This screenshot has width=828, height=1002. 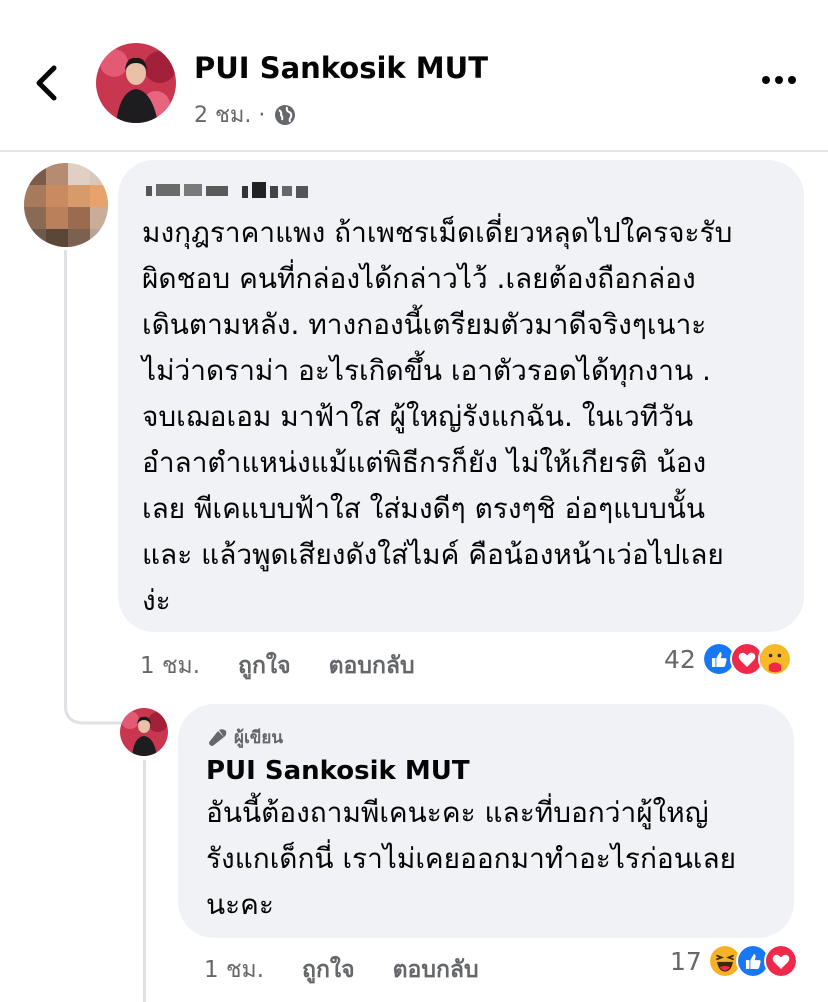 I want to click on author-avatar, so click(x=136, y=83).